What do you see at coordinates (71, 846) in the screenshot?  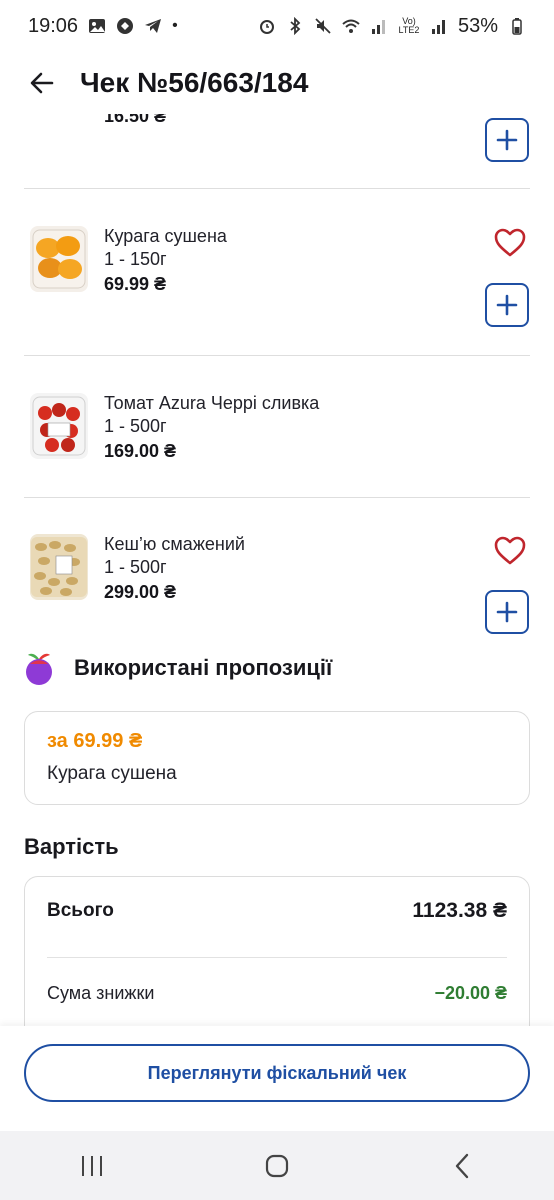 I see `cost-title: Вартість` at bounding box center [71, 846].